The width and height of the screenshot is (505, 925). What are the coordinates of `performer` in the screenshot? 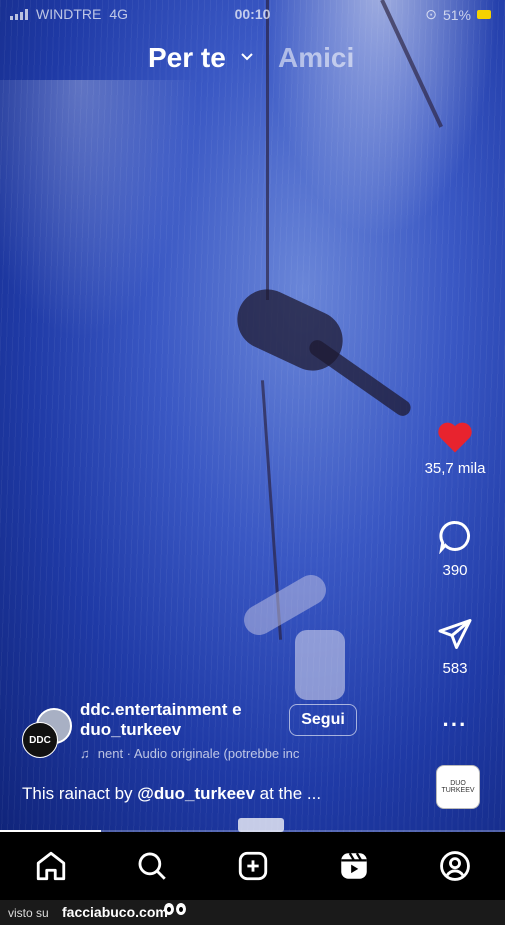 It's located at (320, 665).